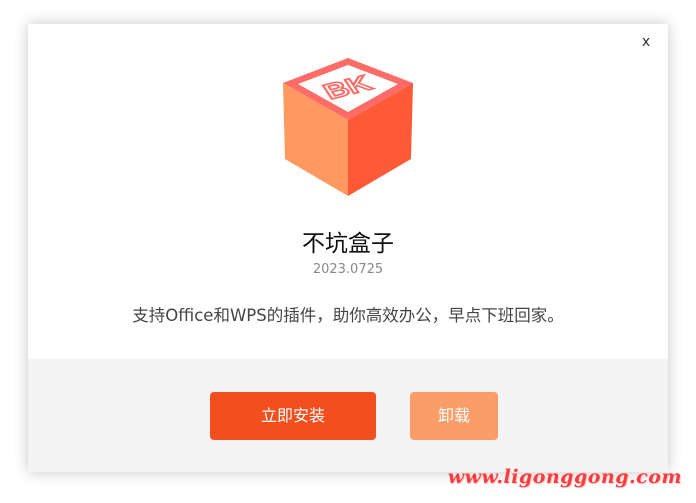 The height and width of the screenshot is (503, 696). Describe the element at coordinates (293, 416) in the screenshot. I see `install-button: 立即安装` at that location.